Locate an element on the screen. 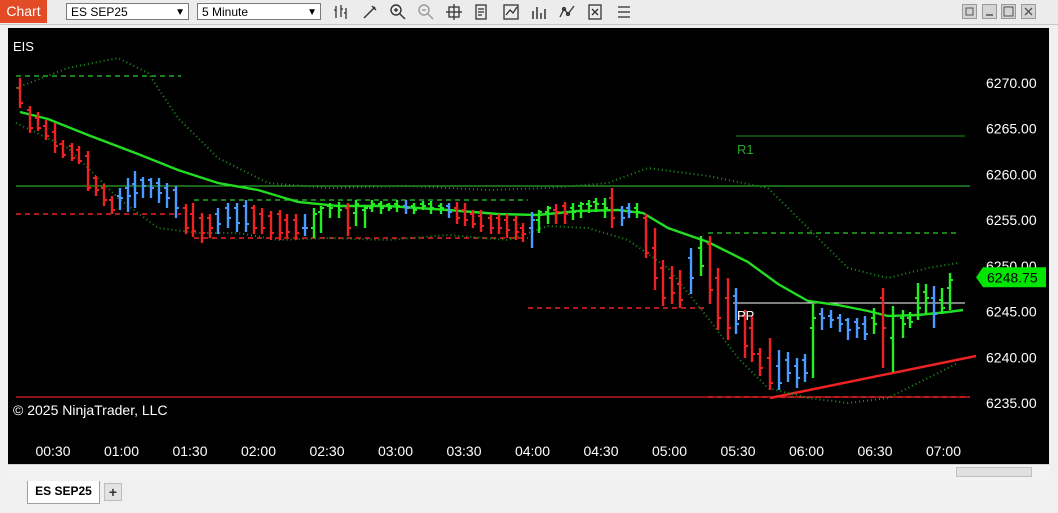  time-axis-label: 00:30 is located at coordinates (52, 451).